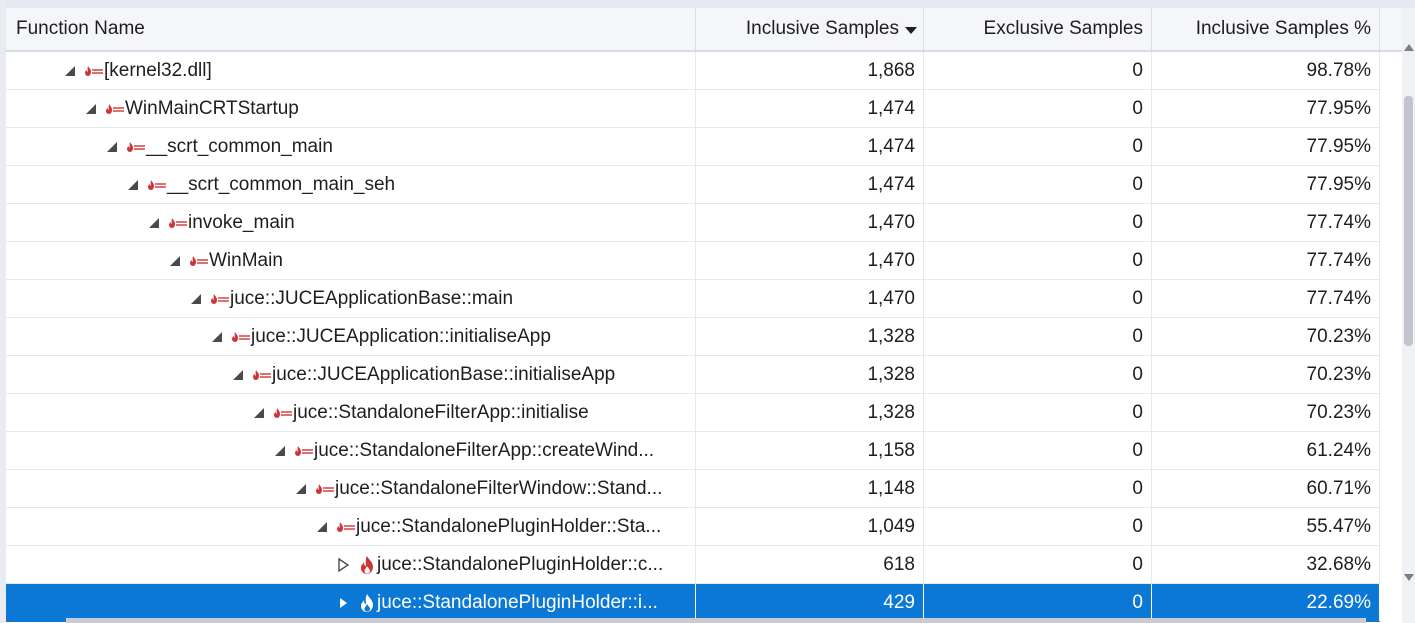 Image resolution: width=1415 pixels, height=623 pixels. I want to click on table-row: [kernel32.dll] 1,868 0 98.78%, so click(693, 71).